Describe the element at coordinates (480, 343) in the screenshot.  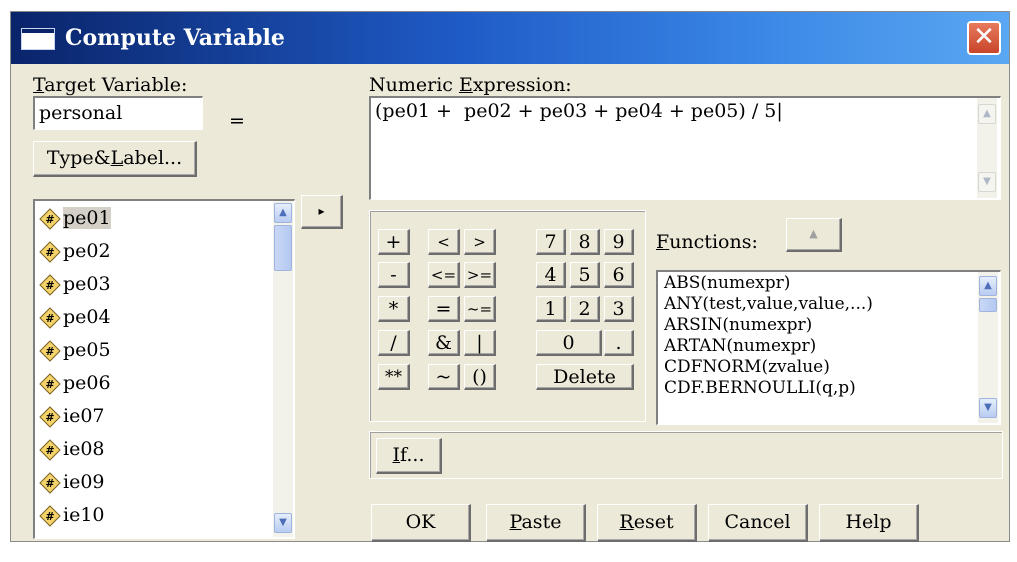
I see `key-or: |` at that location.